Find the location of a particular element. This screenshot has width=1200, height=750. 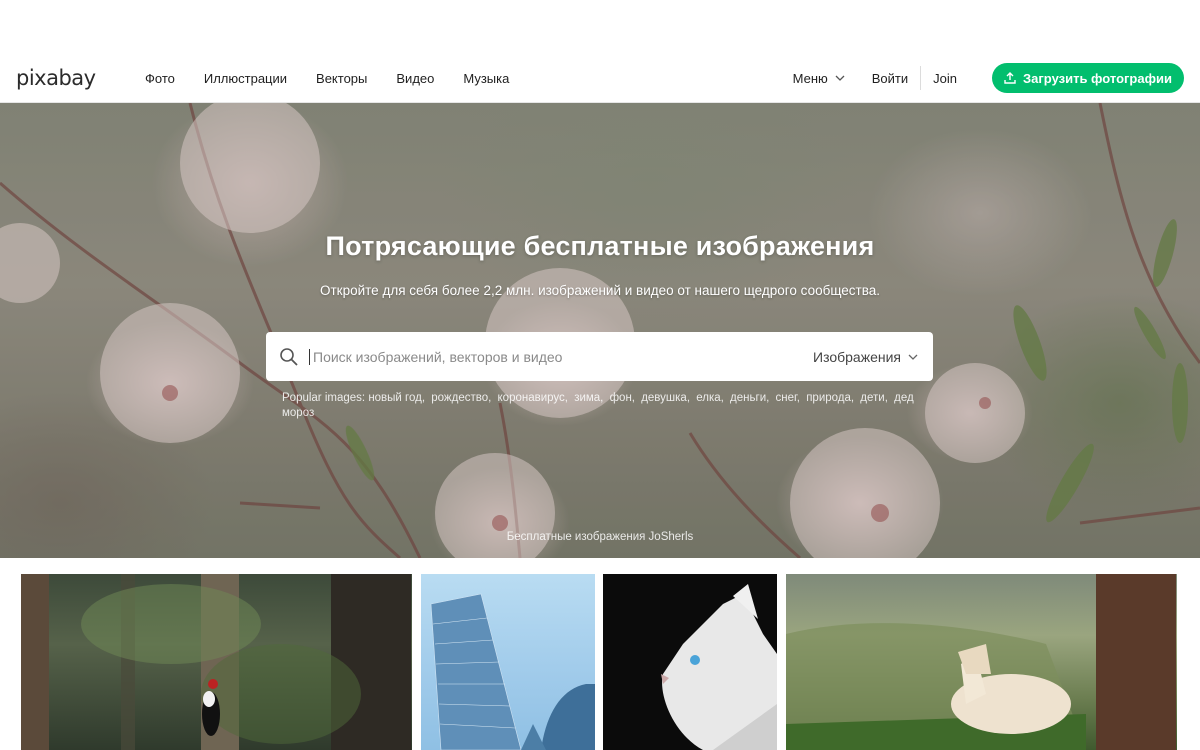

gallery-image-horse is located at coordinates (981, 662).